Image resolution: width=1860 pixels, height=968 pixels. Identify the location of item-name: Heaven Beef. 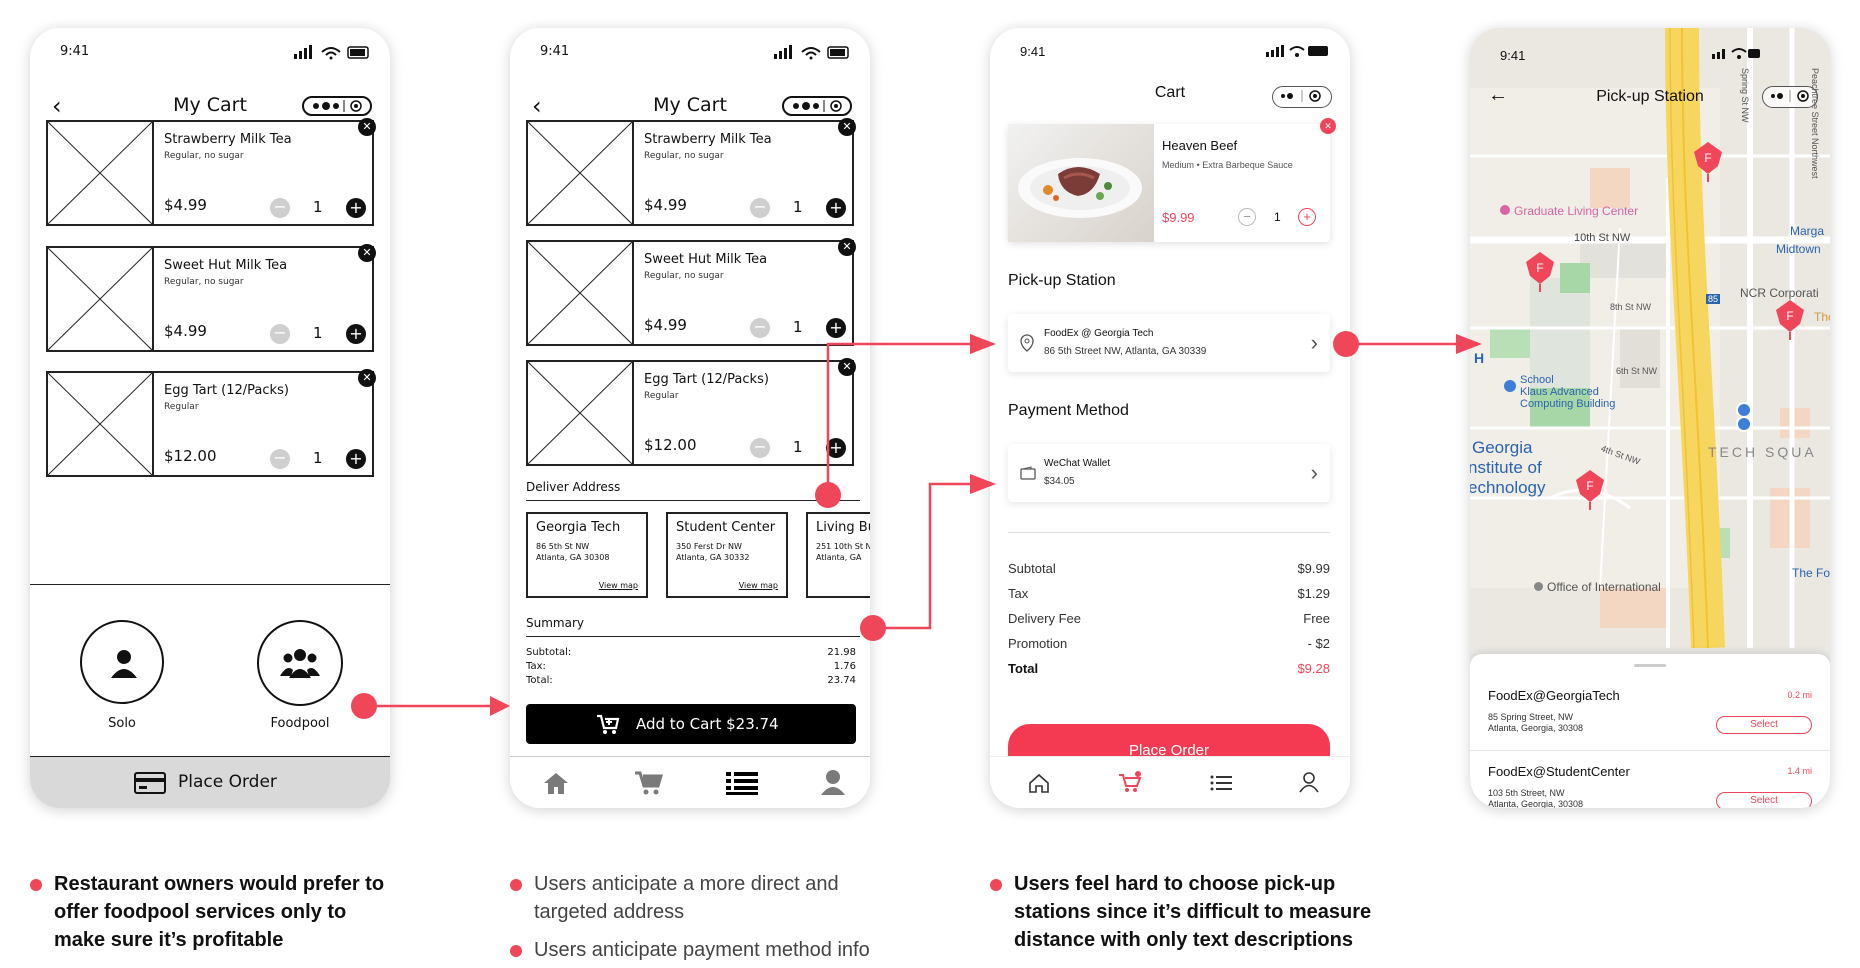
(1200, 145).